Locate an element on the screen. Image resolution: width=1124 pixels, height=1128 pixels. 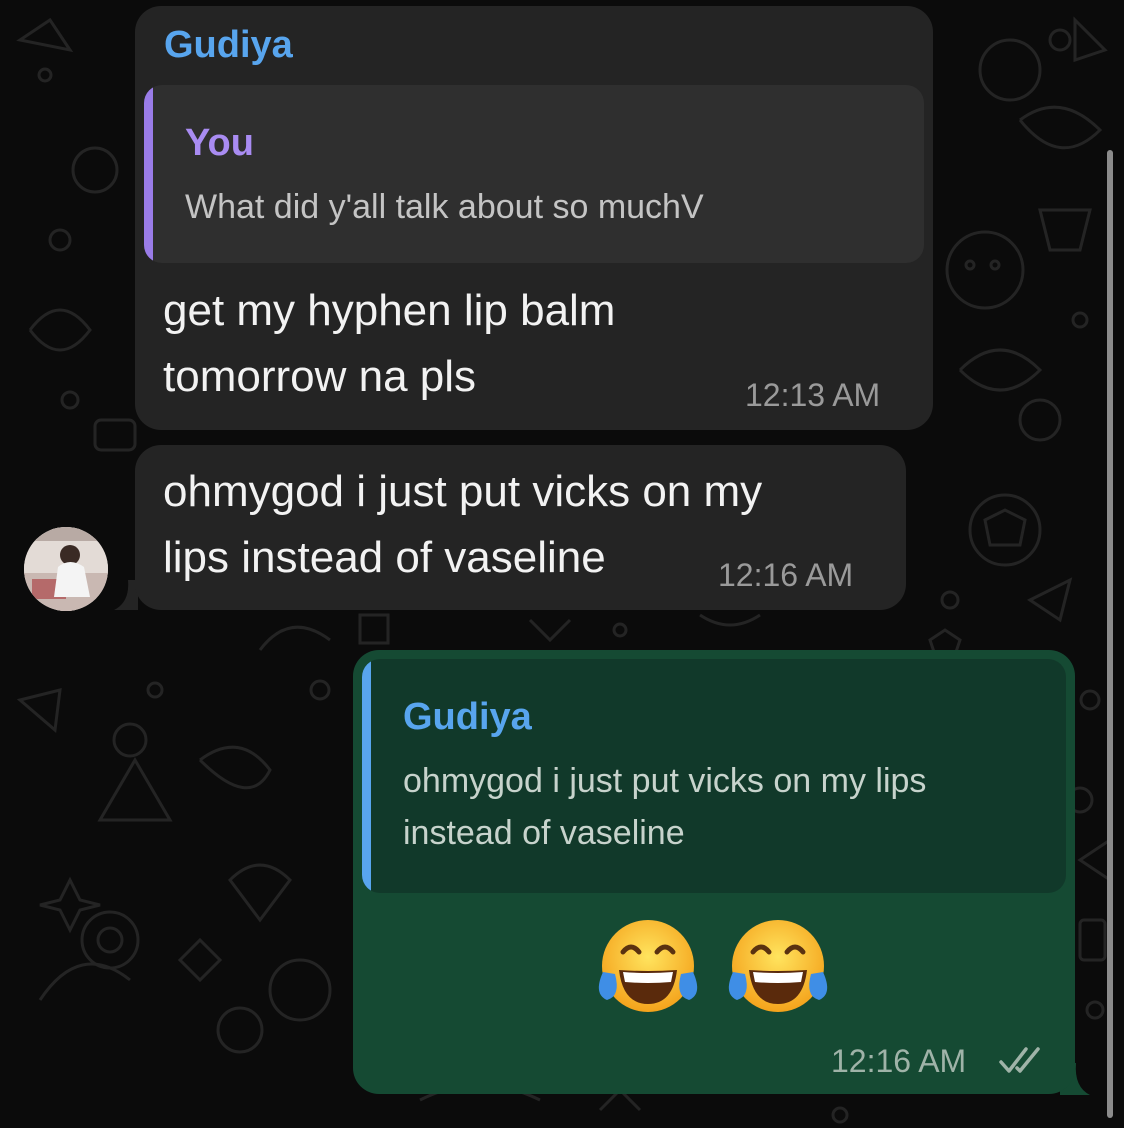
message-text-line: ohmygod i just put vicks on my is located at coordinates (463, 491).